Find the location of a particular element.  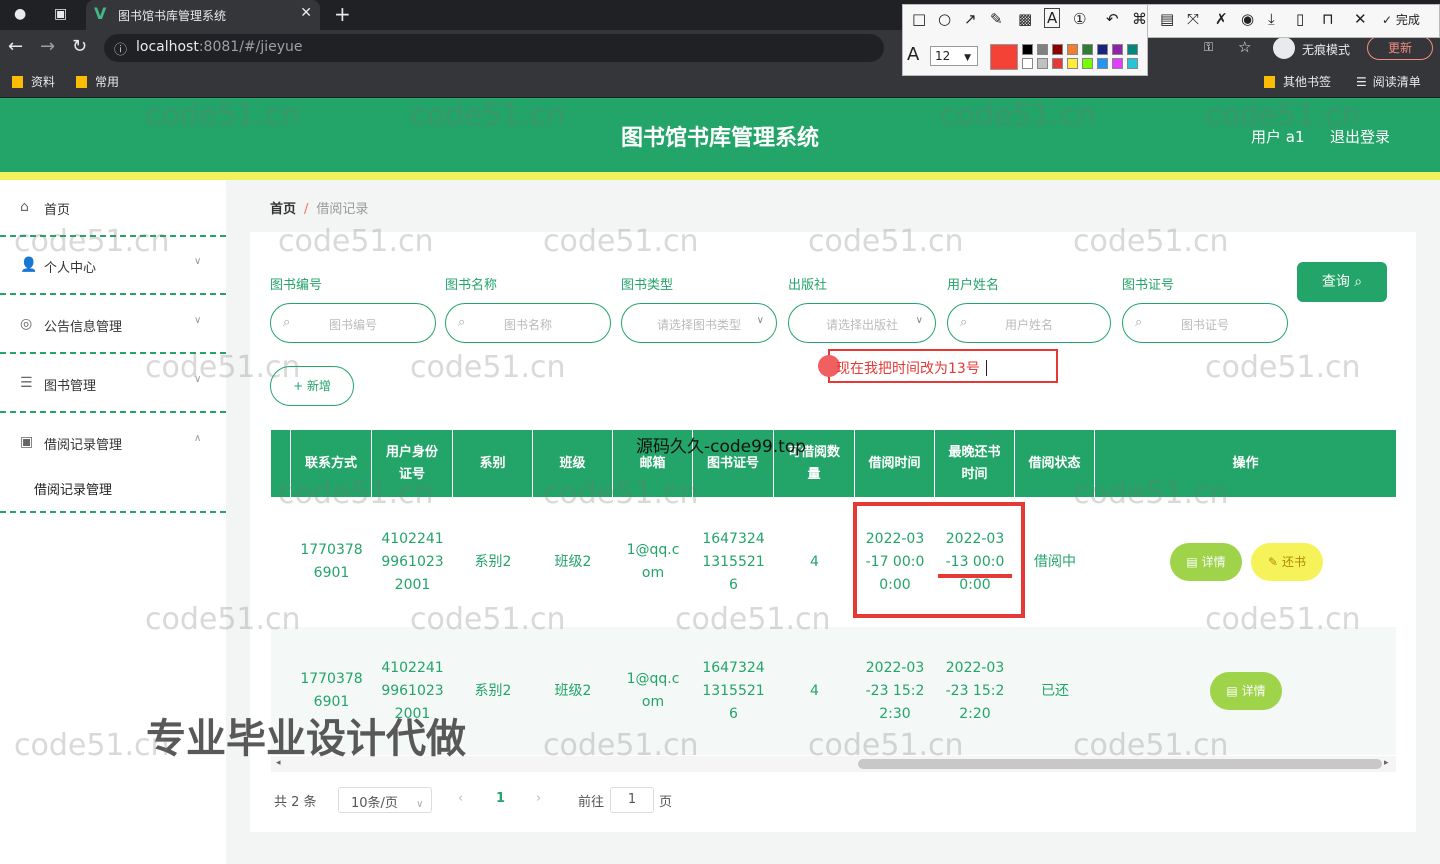

th-due-time: 最晚还书 时间 is located at coordinates (975, 463).